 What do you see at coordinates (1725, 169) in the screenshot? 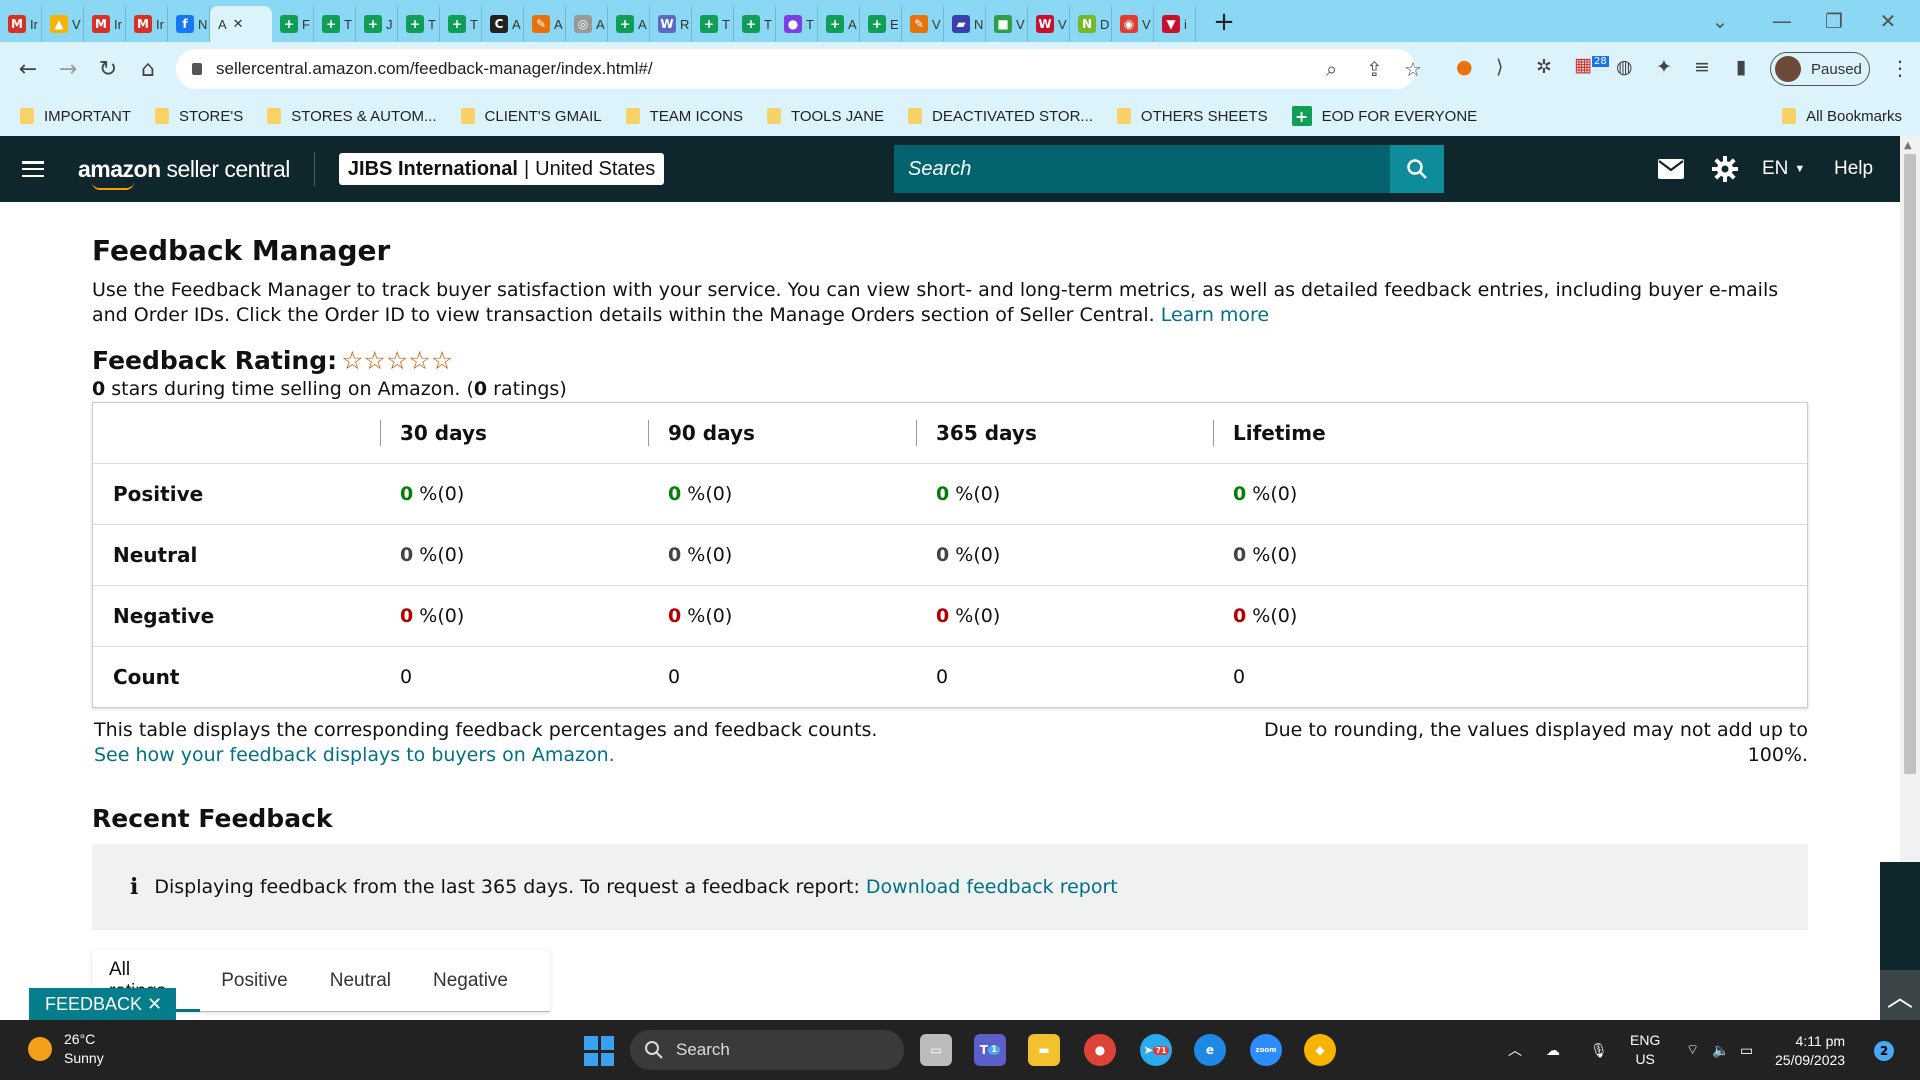
I see `settings-button` at bounding box center [1725, 169].